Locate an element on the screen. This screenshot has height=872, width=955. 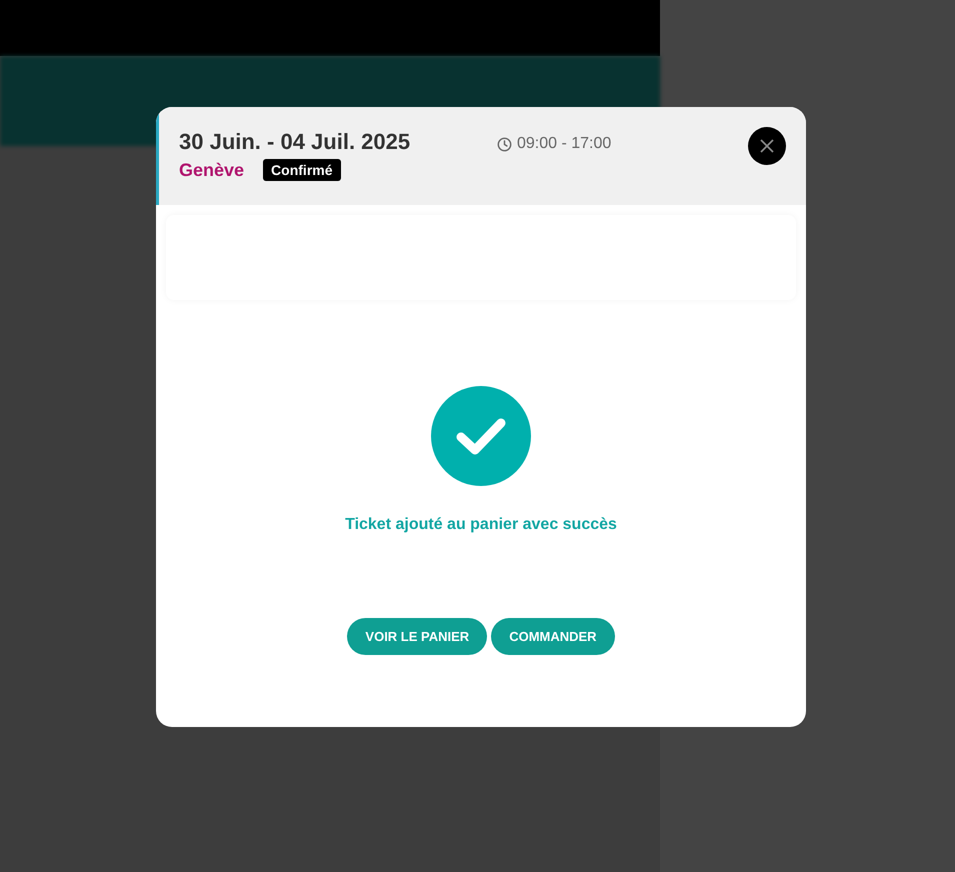
success-message: Ticket ajouté au panier avec succès is located at coordinates (481, 525).